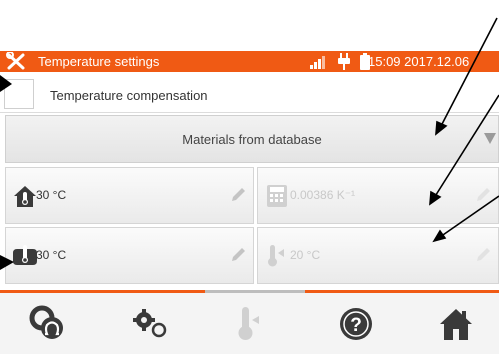 The height and width of the screenshot is (354, 499). I want to click on dropdown-arrow-icon, so click(490, 138).